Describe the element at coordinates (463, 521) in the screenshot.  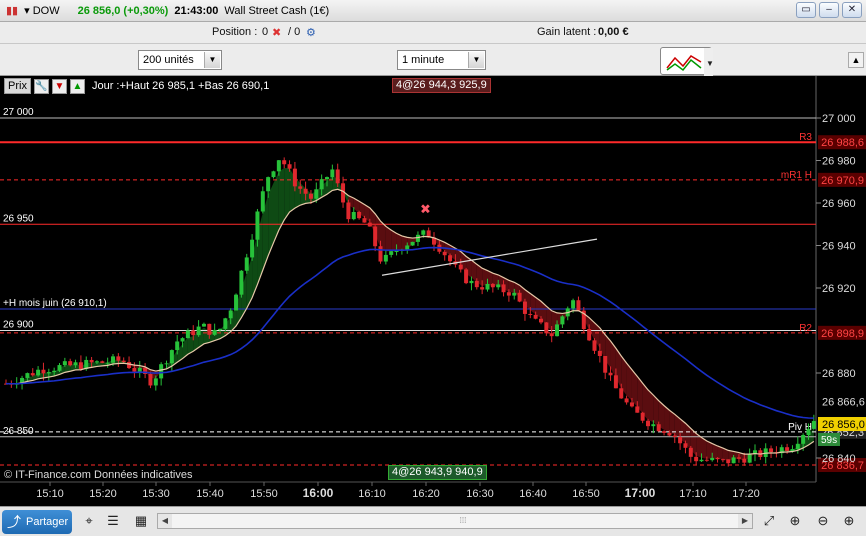
I see `scroll-thumb: ⁞⁞⁞` at that location.